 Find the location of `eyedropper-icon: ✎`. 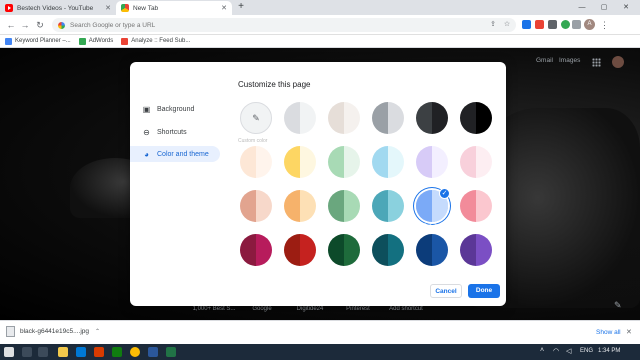

eyedropper-icon: ✎ is located at coordinates (256, 117).